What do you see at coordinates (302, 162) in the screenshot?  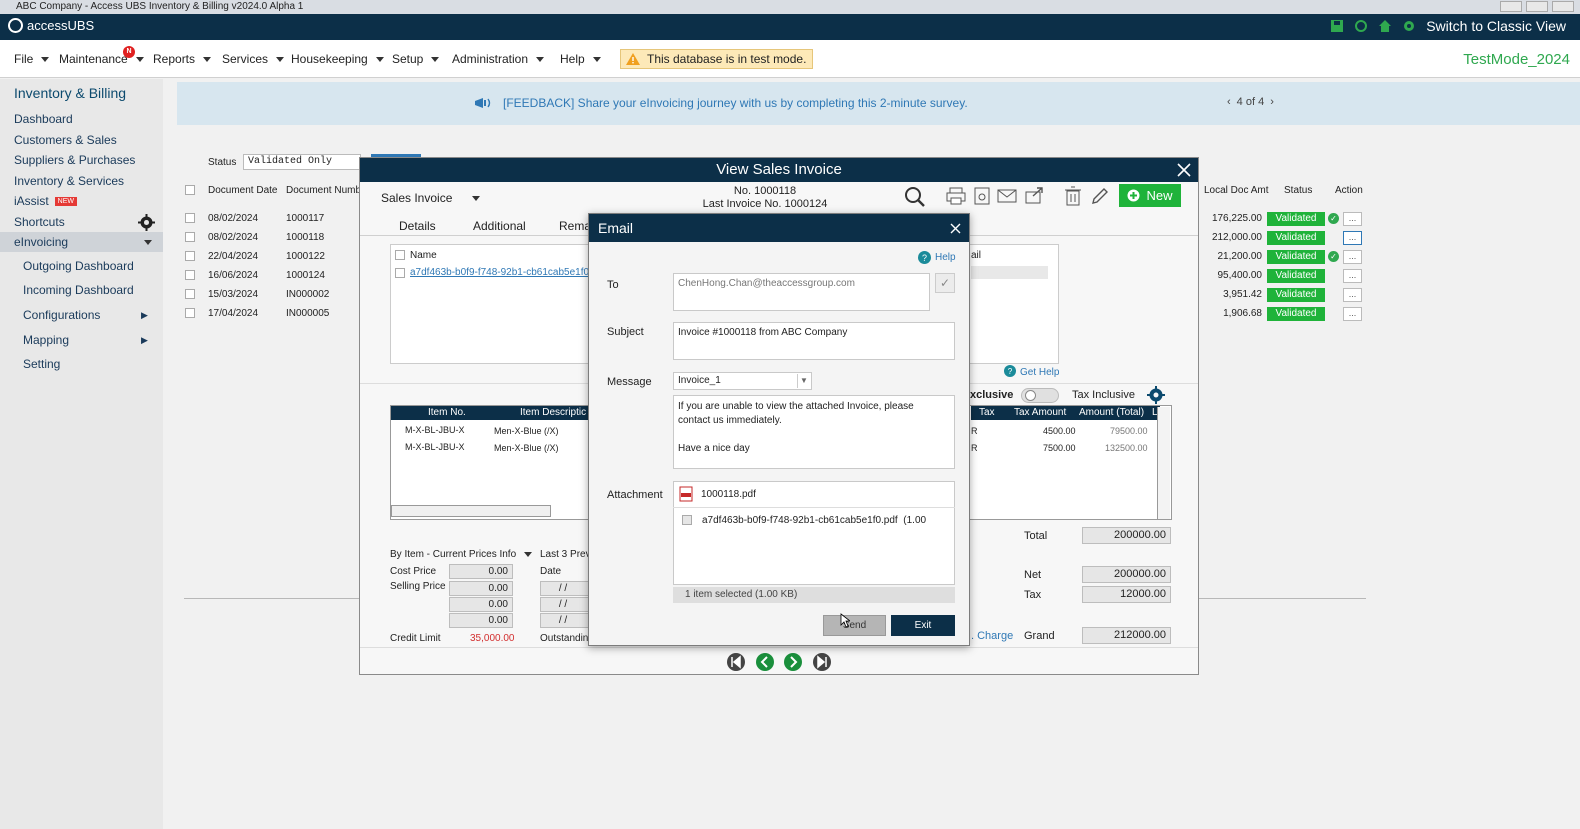 I see `status-filter-select: Validated Only` at bounding box center [302, 162].